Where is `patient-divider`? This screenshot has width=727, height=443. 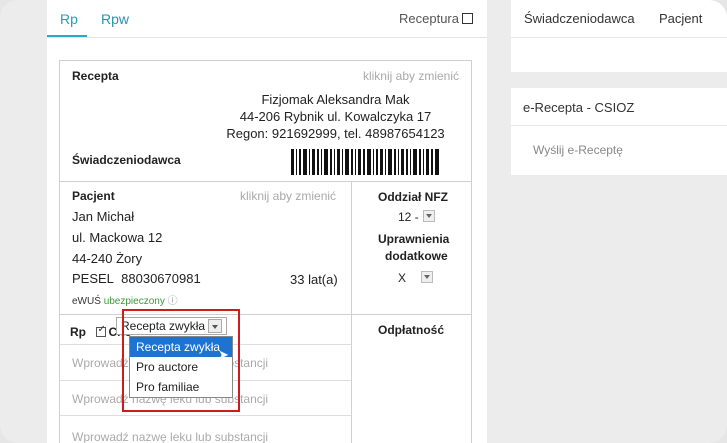 patient-divider is located at coordinates (351, 248).